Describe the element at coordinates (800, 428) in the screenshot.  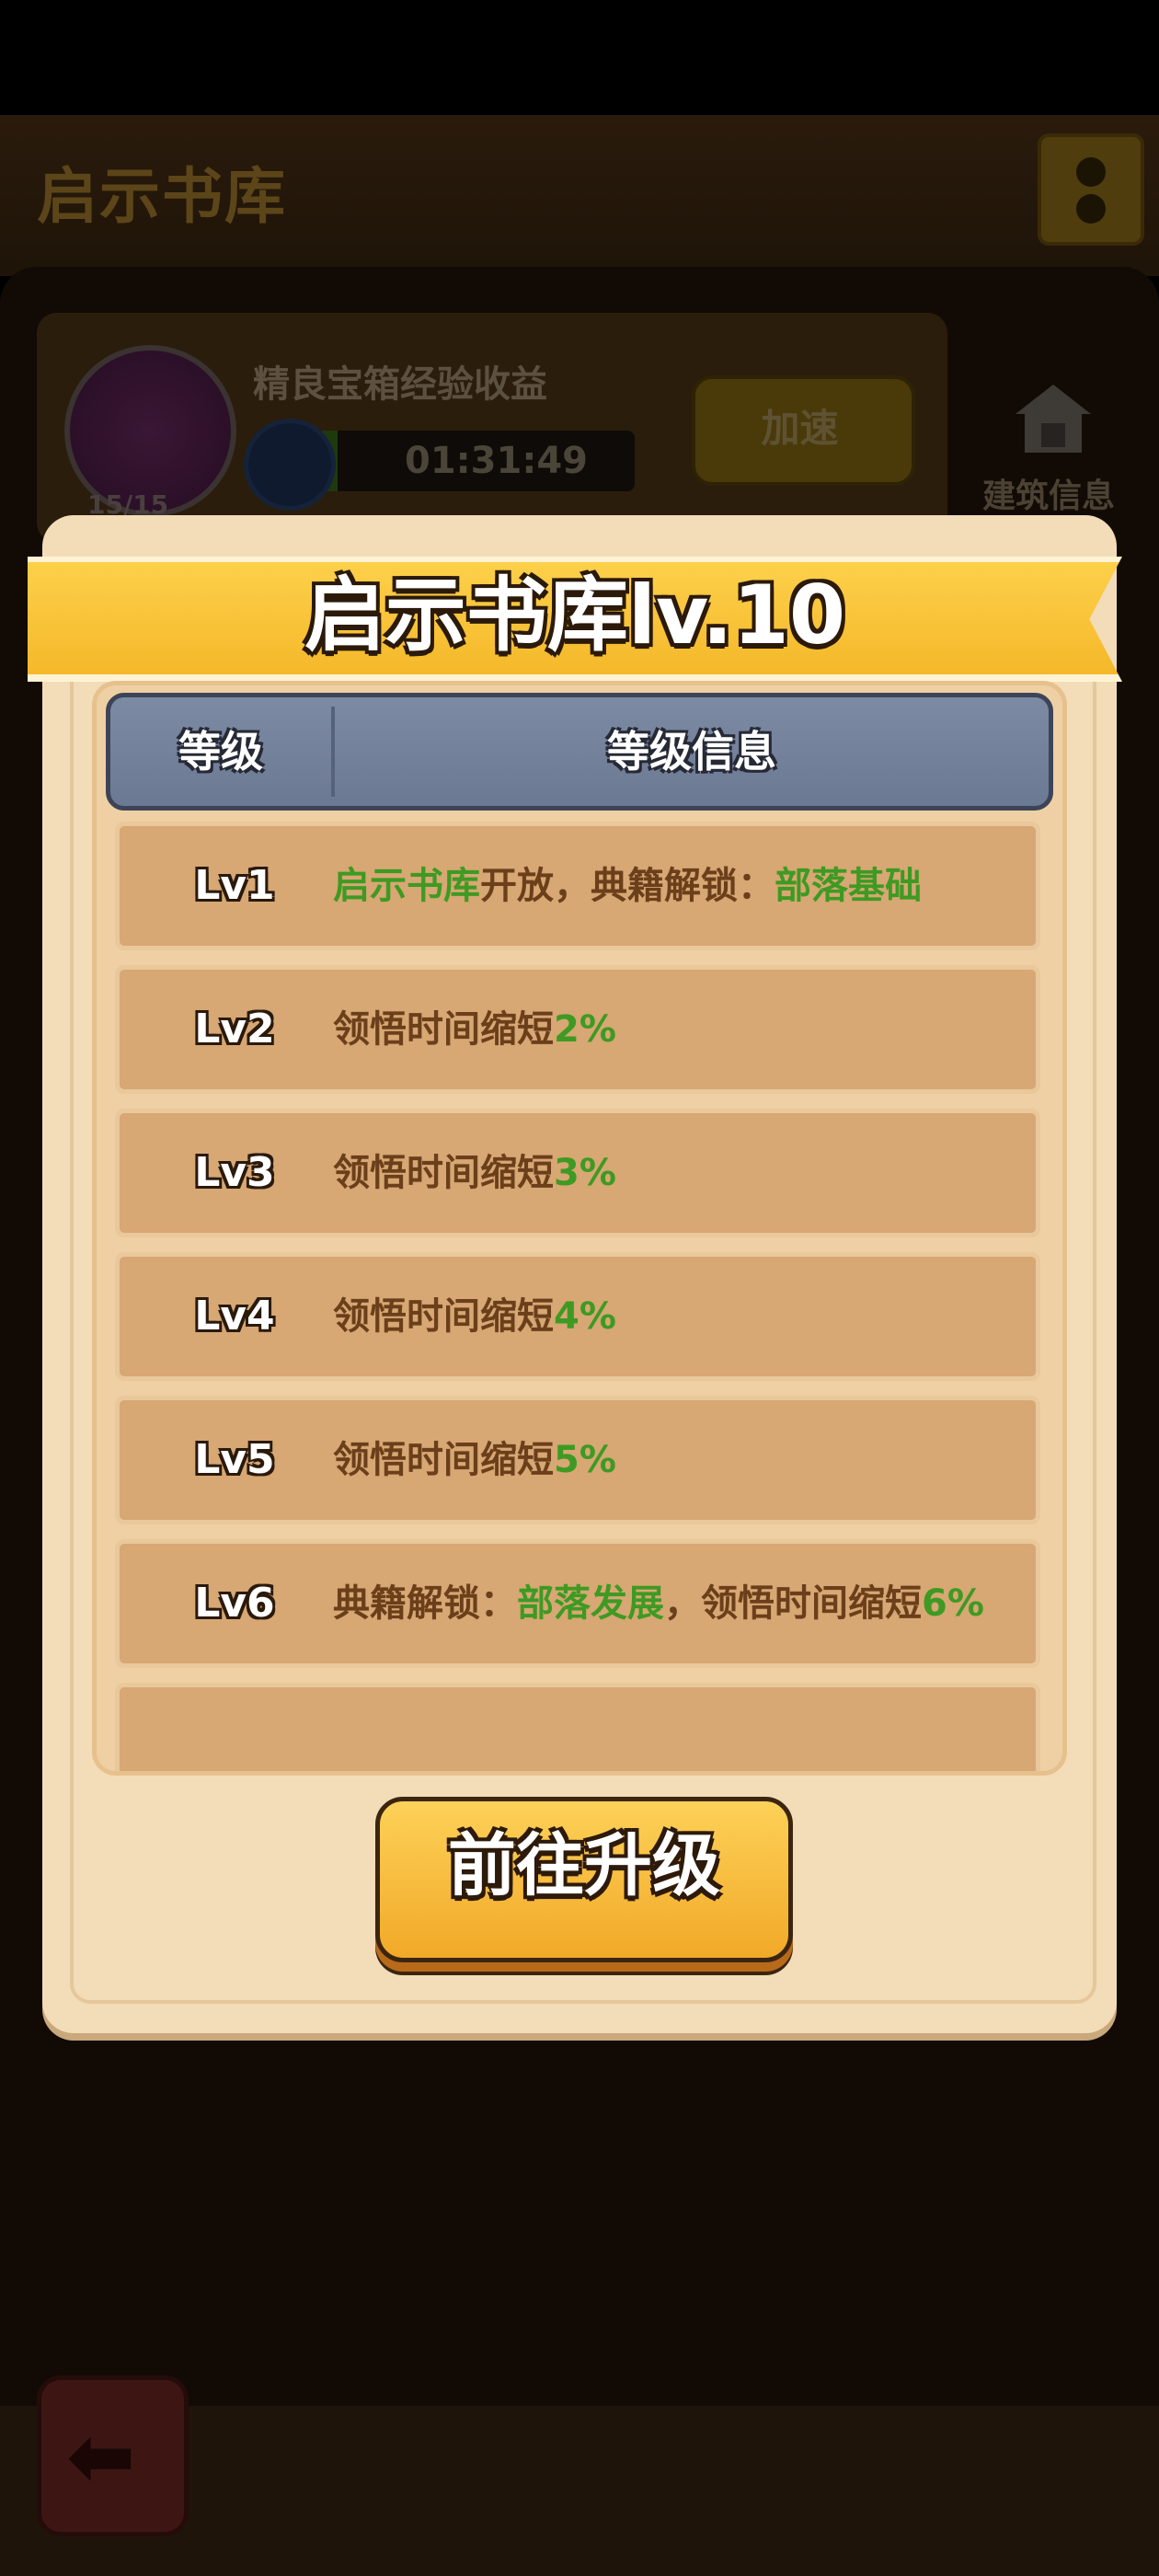
I see `speed-up-label: 加速` at that location.